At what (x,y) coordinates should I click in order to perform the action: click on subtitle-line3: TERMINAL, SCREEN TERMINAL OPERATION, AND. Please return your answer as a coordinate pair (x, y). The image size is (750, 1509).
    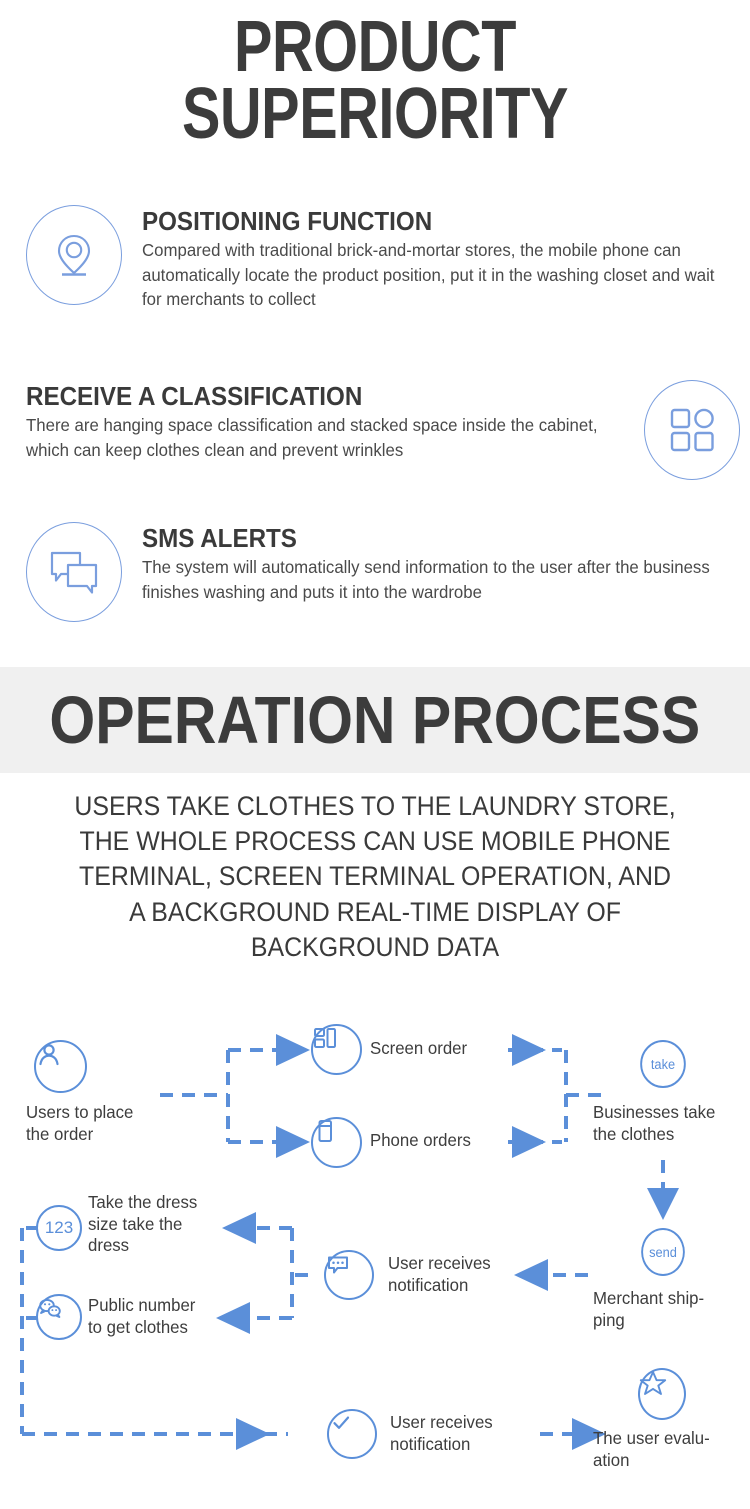
    Looking at the image, I should click on (375, 876).